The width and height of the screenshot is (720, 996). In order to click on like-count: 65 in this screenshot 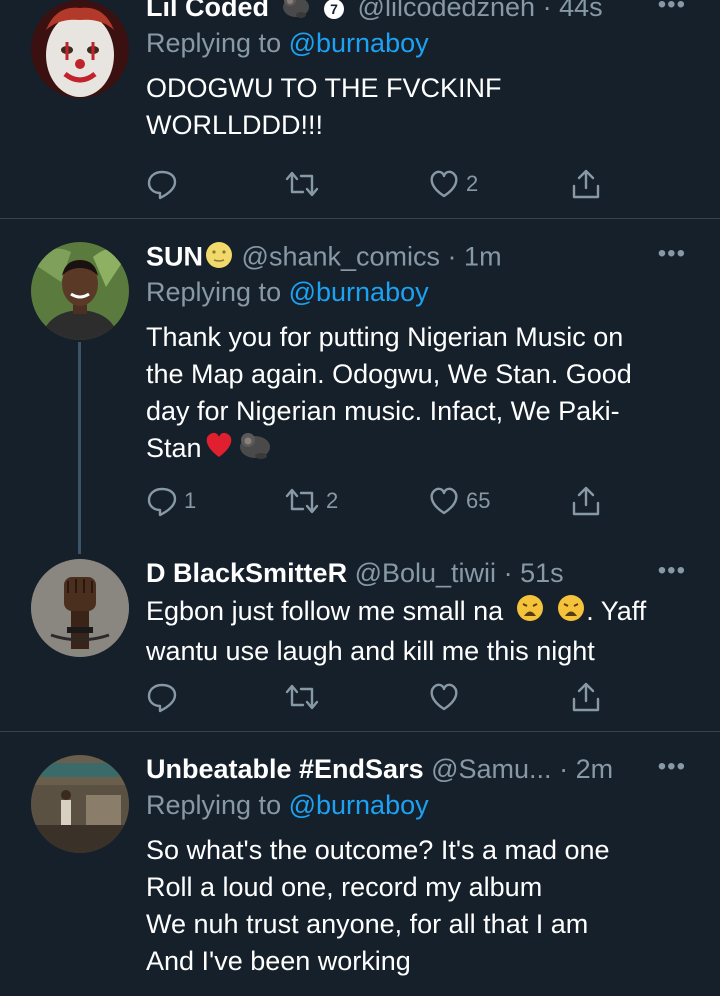, I will do `click(478, 500)`.